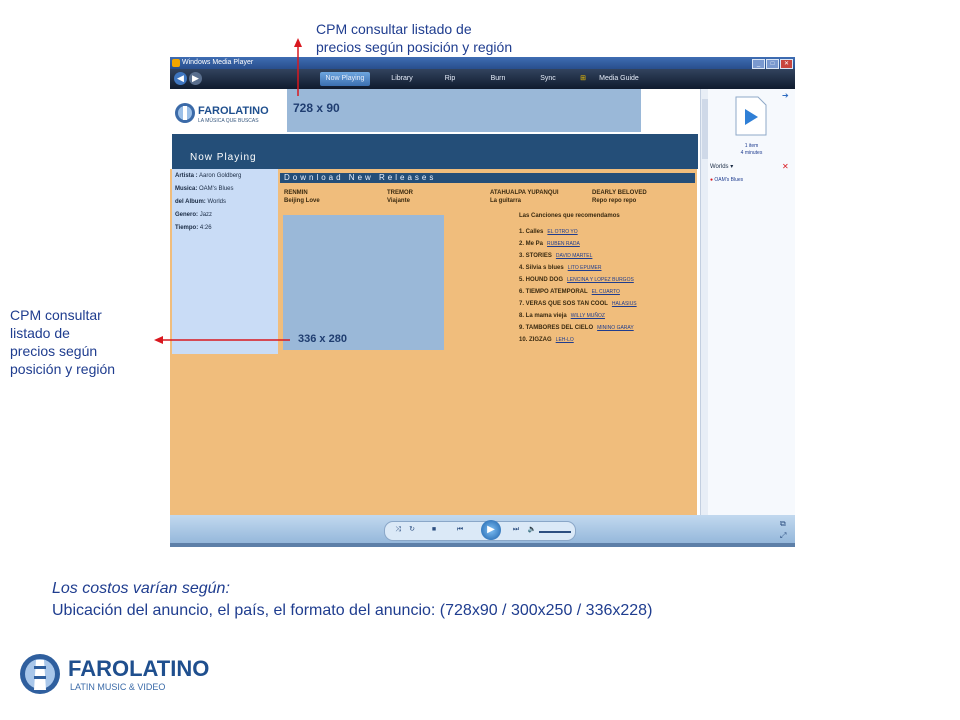 This screenshot has height=720, width=960. What do you see at coordinates (40, 674) in the screenshot?
I see `lighthouse-icon` at bounding box center [40, 674].